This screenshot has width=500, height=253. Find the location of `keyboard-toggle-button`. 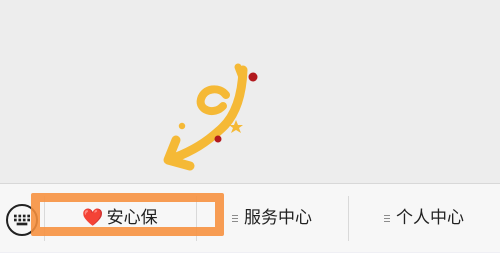

keyboard-toggle-button is located at coordinates (22, 220).